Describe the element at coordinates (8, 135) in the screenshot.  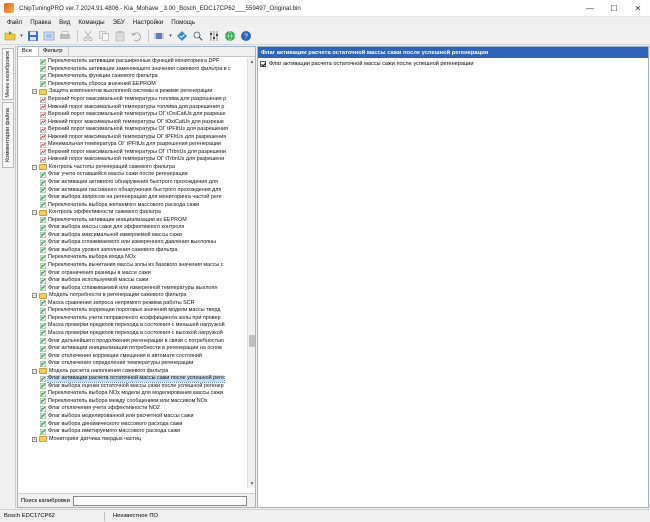
I see `tab-file-comments: Комментарии файла` at that location.